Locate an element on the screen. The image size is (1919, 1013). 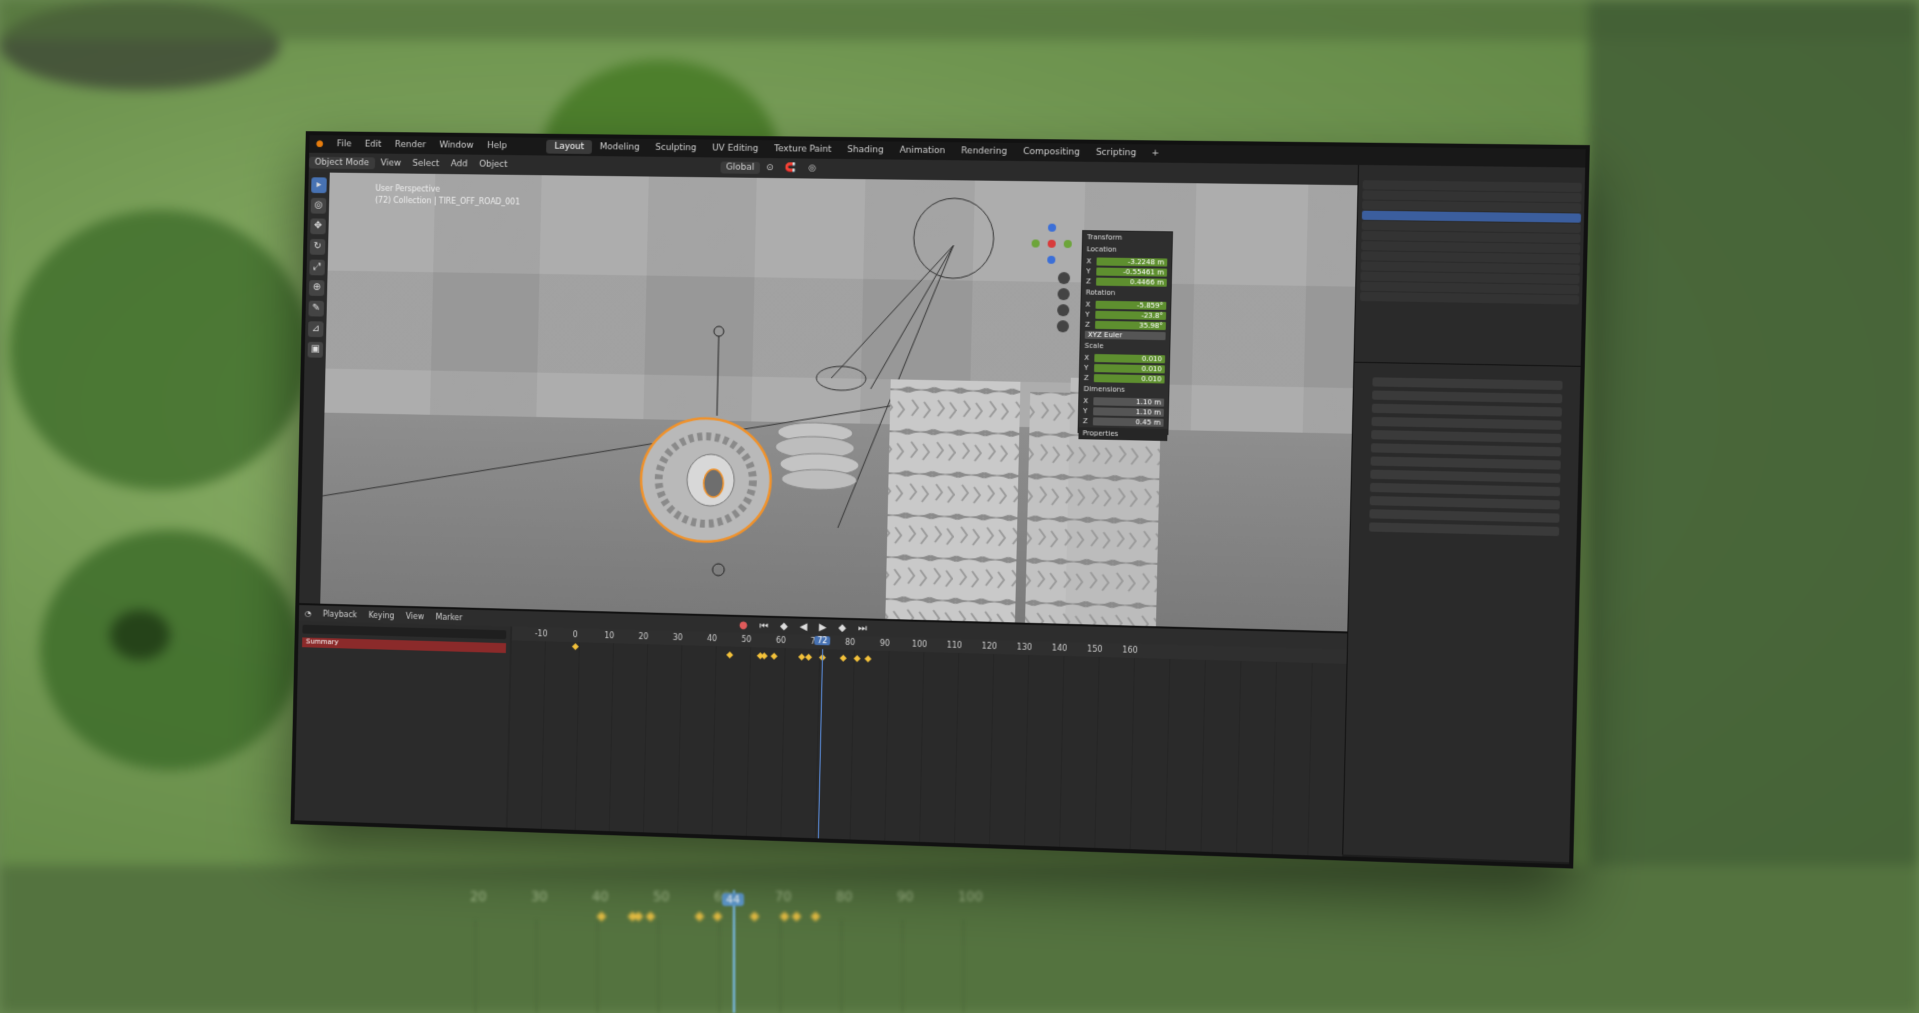
rotation-x-row: X -5.859° is located at coordinates (1126, 305).